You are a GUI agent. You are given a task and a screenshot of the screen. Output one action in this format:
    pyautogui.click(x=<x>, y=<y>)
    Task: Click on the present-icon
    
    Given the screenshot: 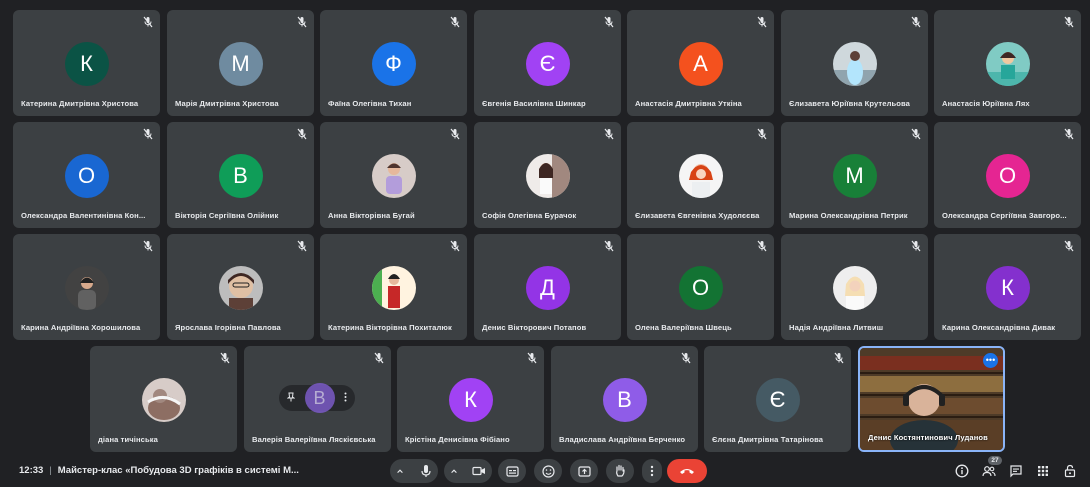 What is the action you would take?
    pyautogui.click(x=584, y=471)
    